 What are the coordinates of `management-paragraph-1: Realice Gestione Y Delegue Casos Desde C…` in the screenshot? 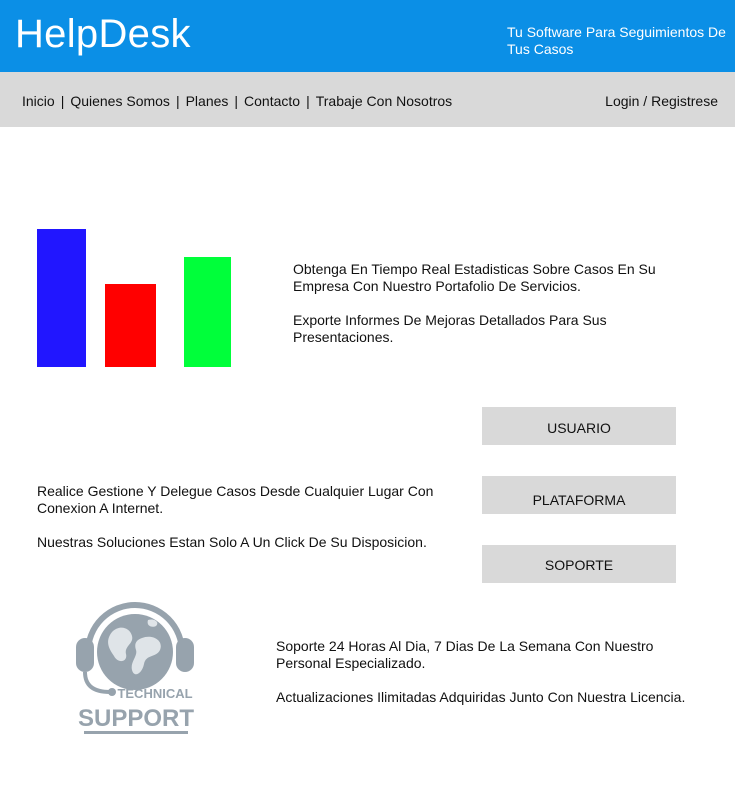 It's located at (235, 499).